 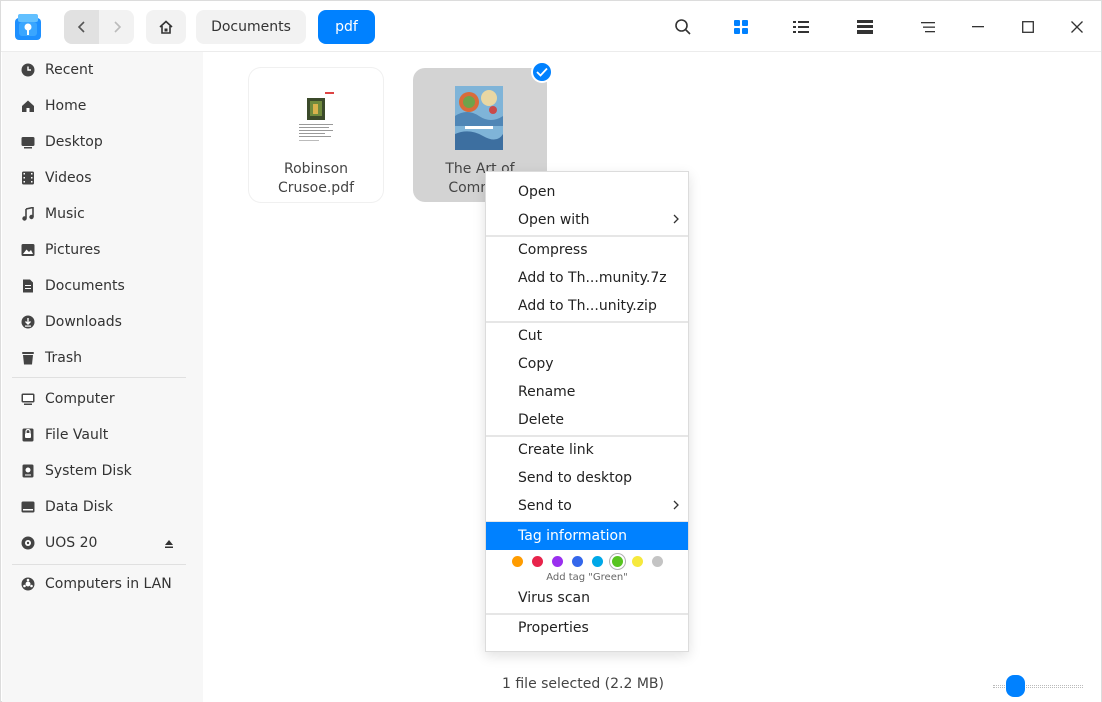 What do you see at coordinates (637, 561) in the screenshot?
I see `tag-yellow` at bounding box center [637, 561].